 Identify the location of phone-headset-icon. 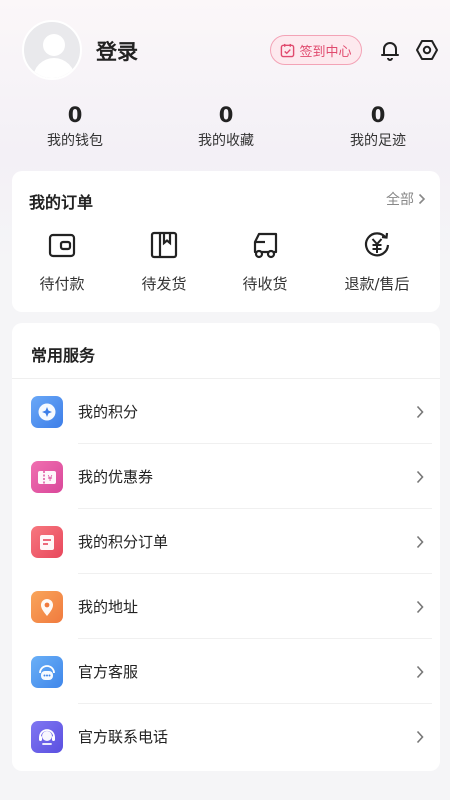
(47, 736).